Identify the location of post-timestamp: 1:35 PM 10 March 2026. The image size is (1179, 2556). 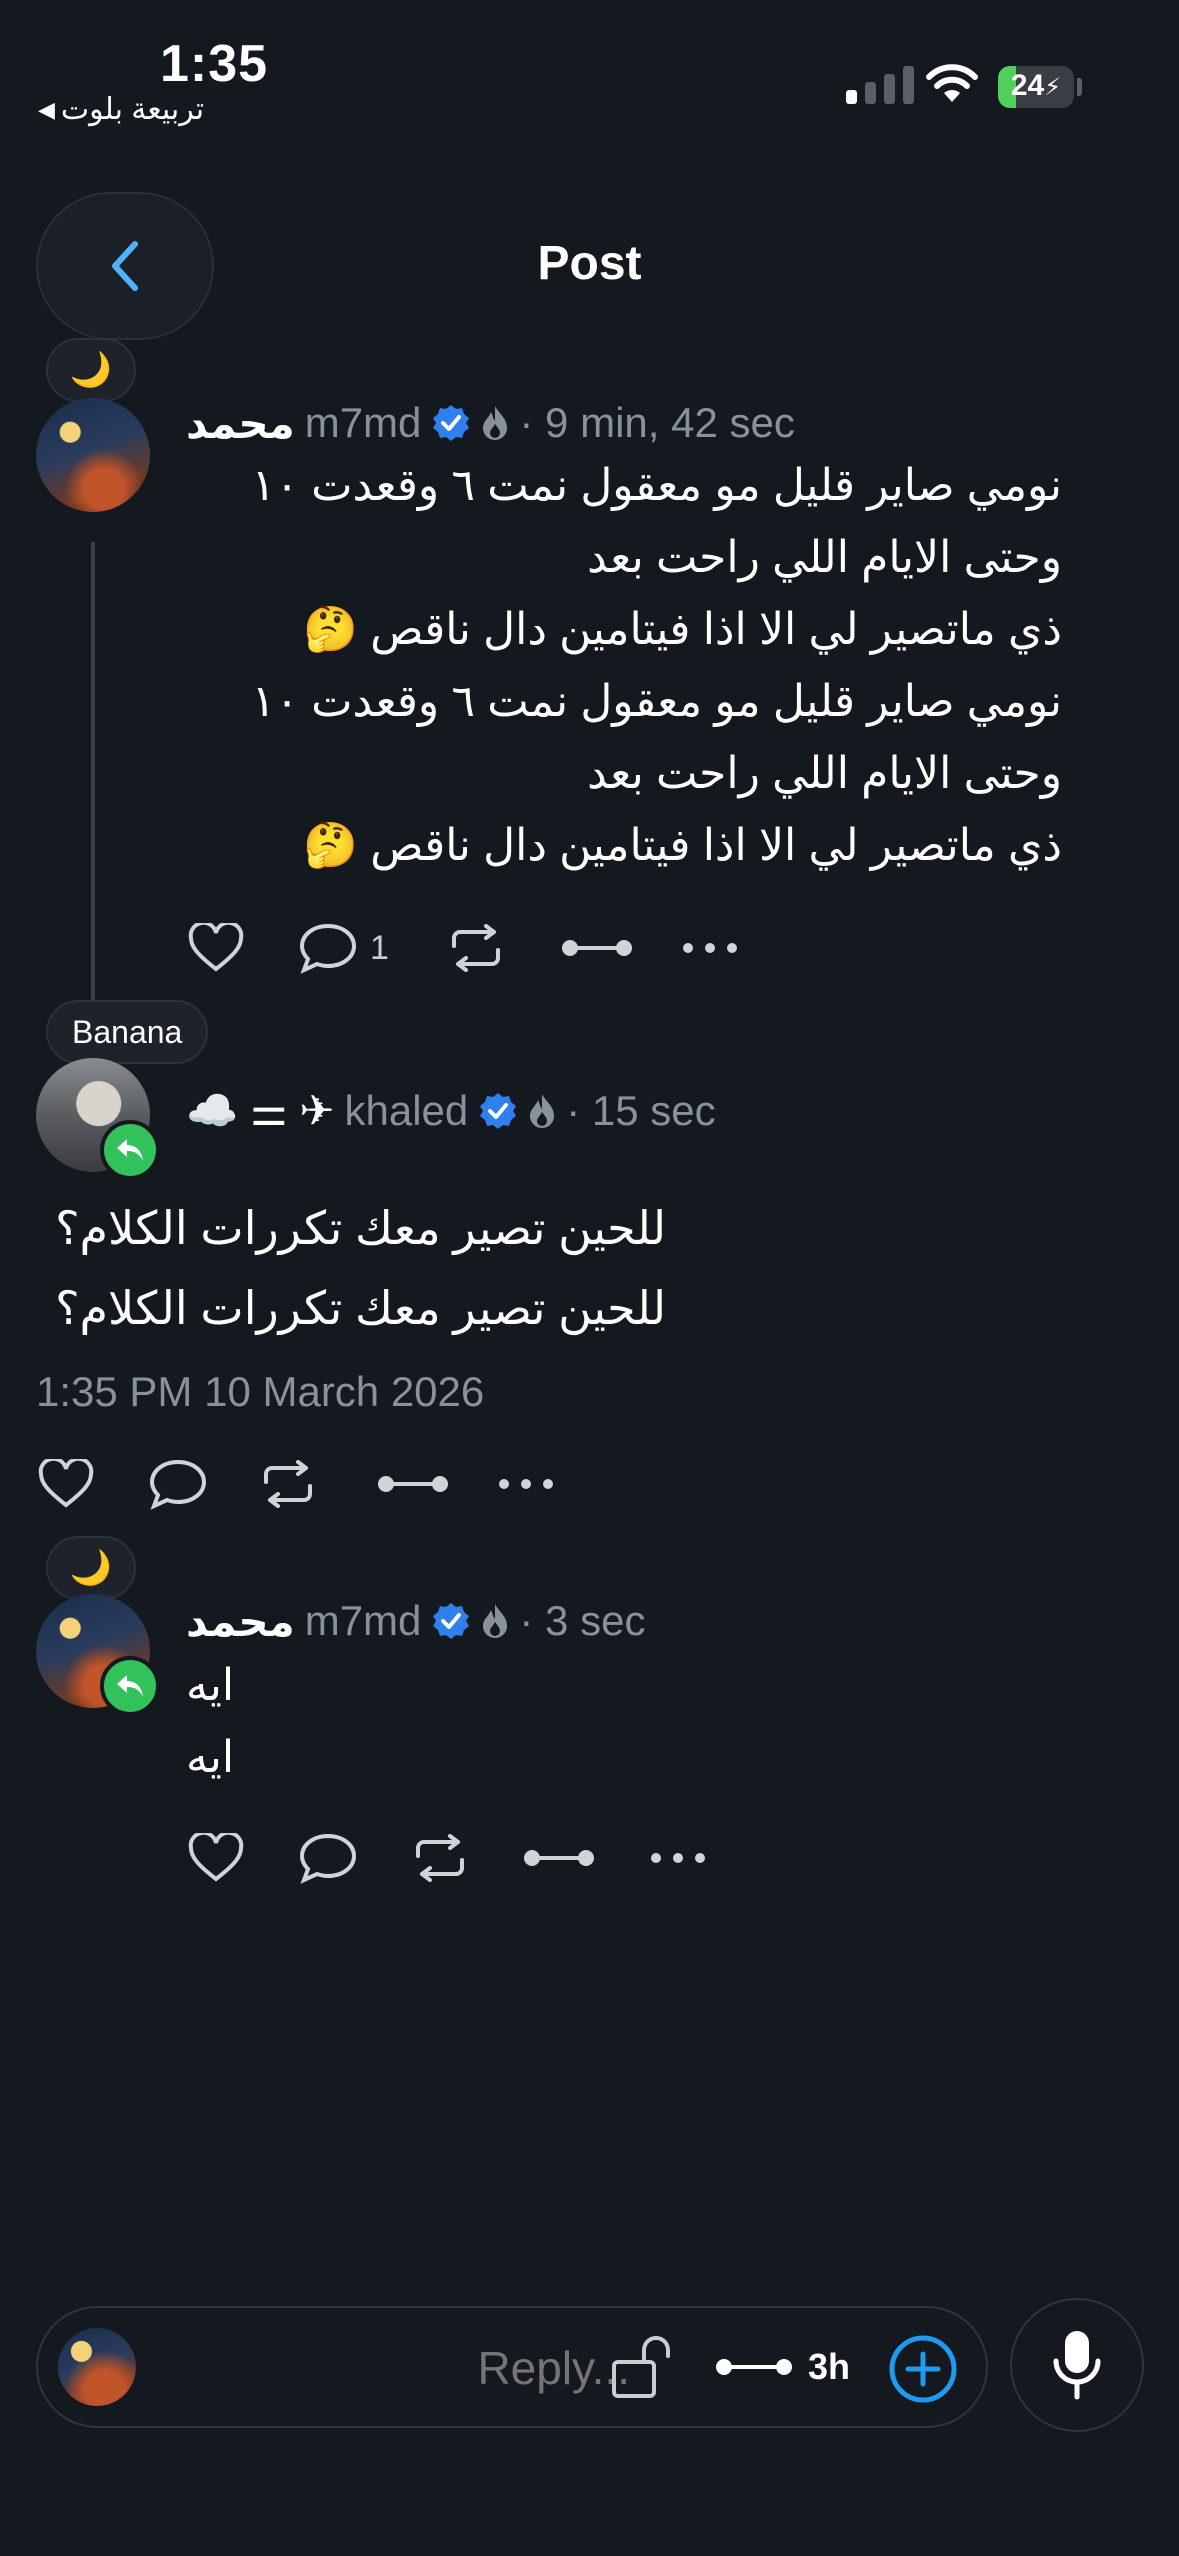
(260, 1391).